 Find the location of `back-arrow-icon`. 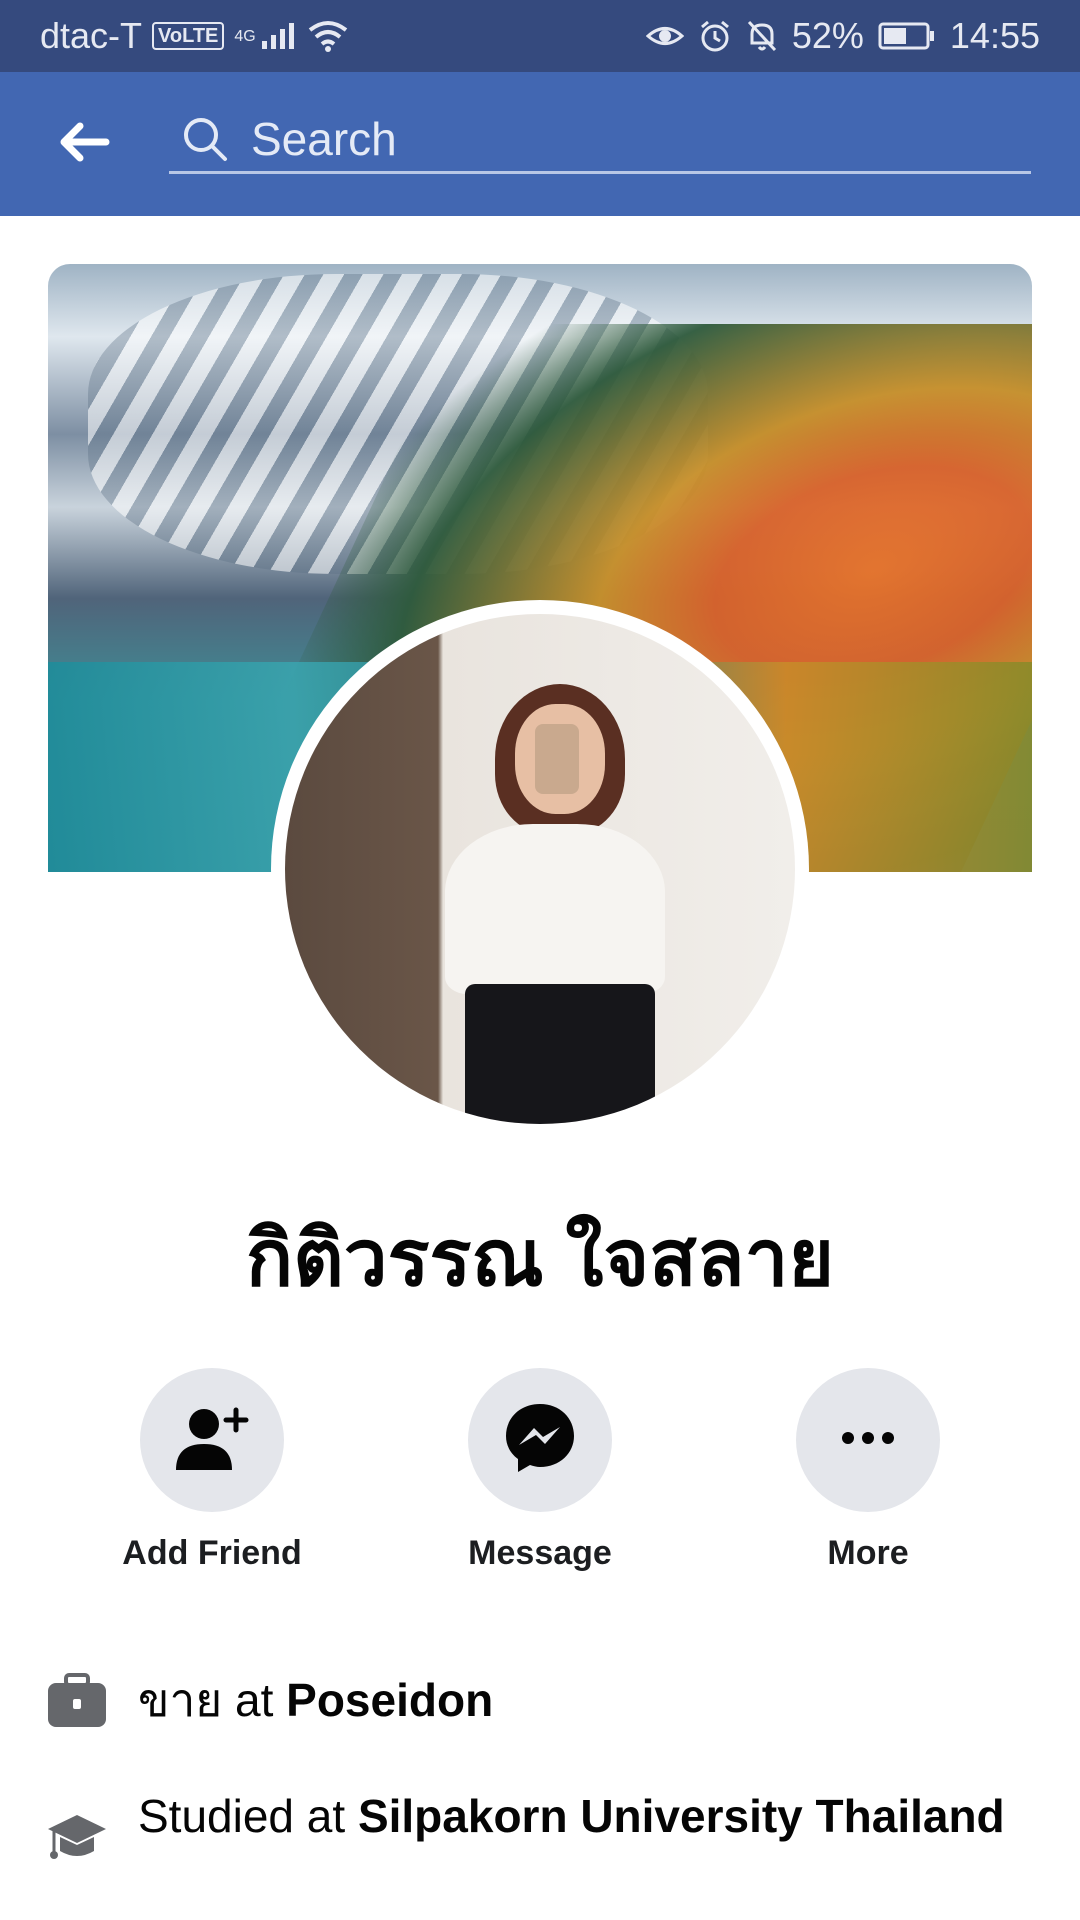

back-arrow-icon is located at coordinates (84, 144).